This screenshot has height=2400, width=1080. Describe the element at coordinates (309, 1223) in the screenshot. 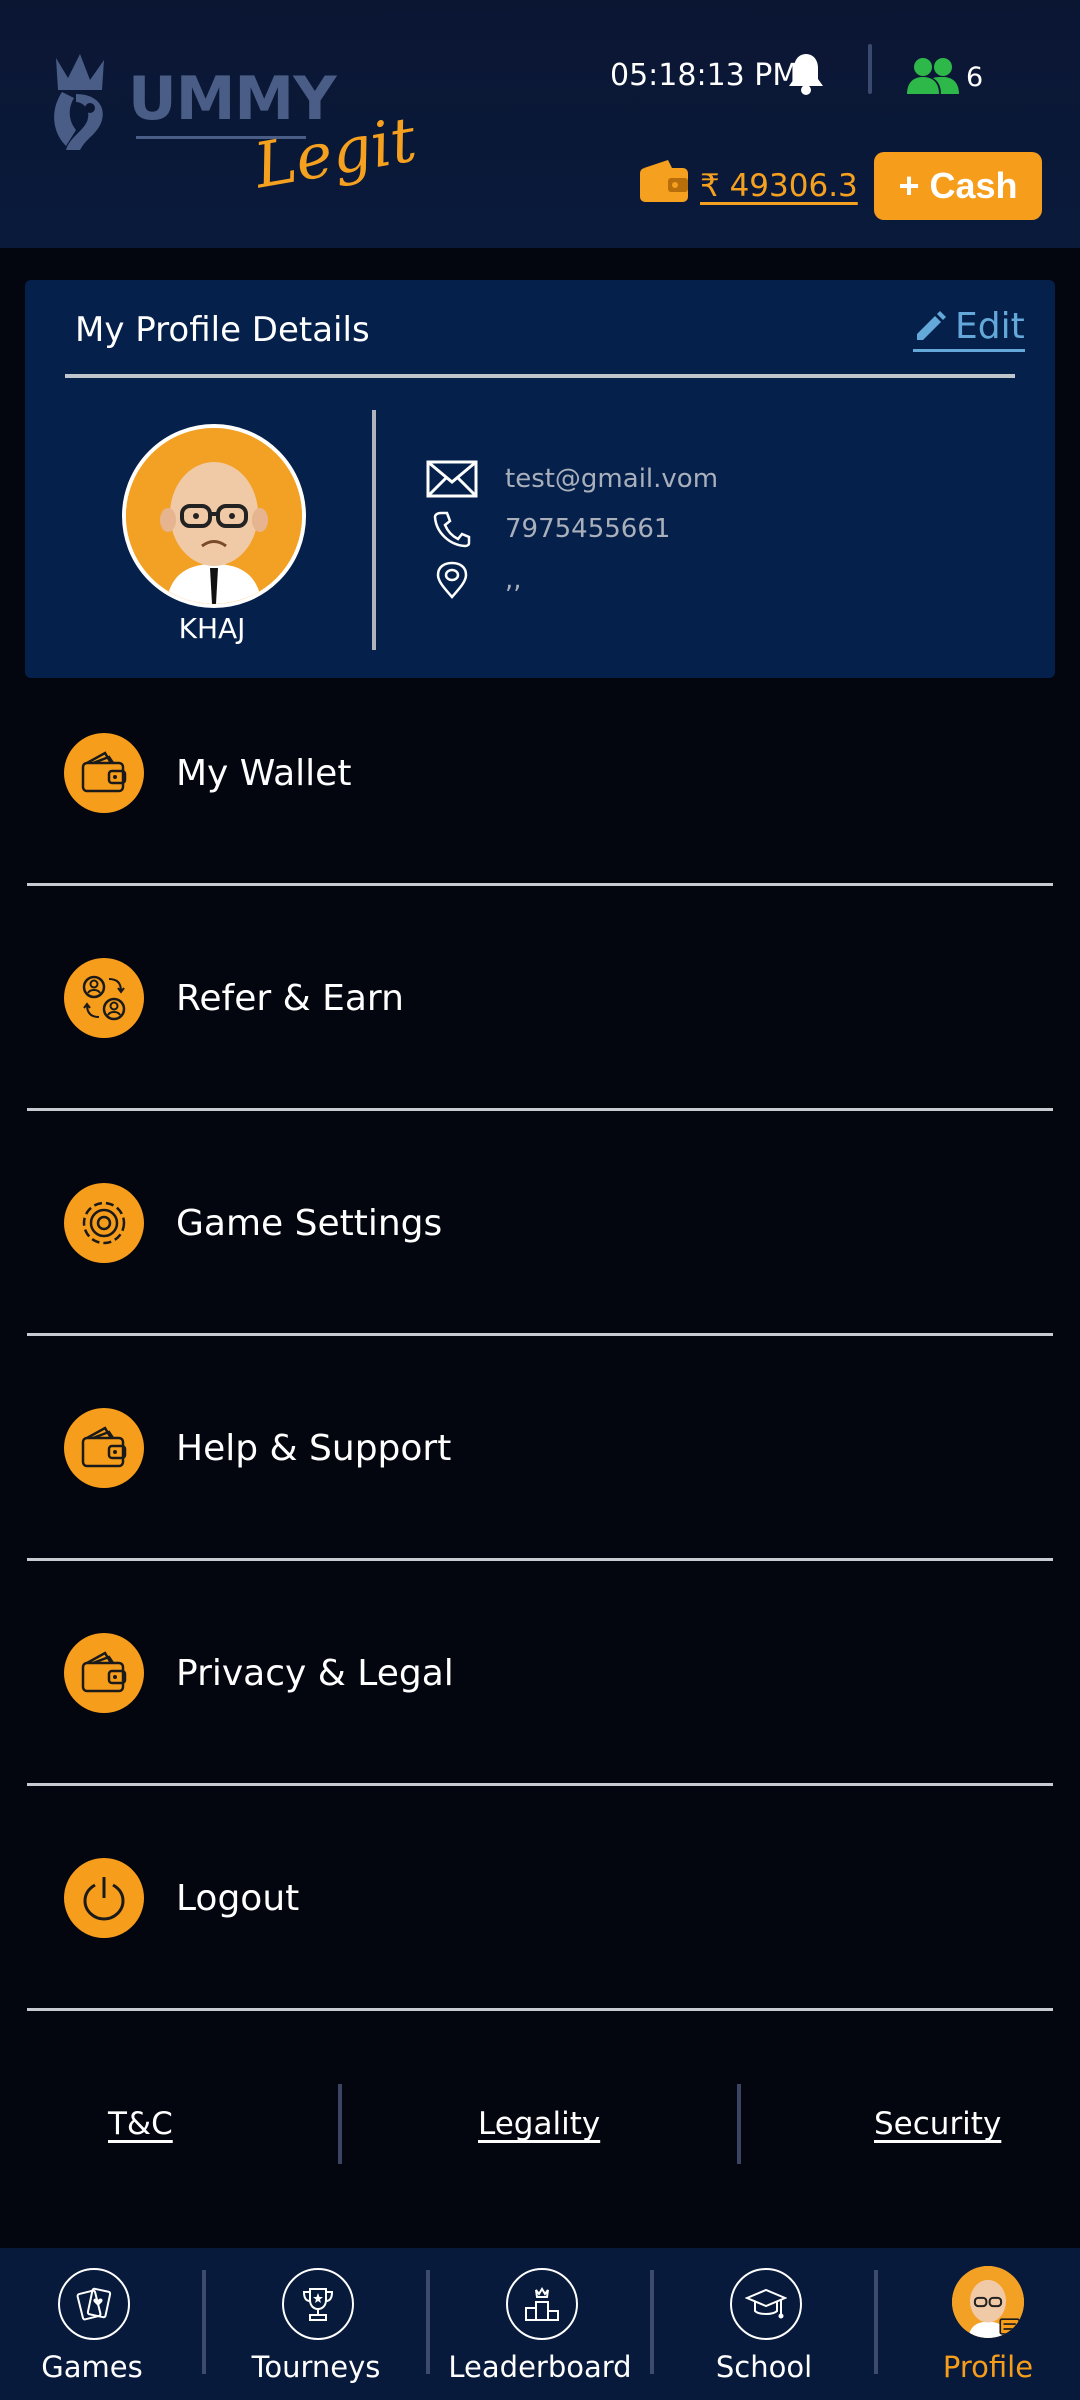

I see `menu-label: Game Settings` at that location.